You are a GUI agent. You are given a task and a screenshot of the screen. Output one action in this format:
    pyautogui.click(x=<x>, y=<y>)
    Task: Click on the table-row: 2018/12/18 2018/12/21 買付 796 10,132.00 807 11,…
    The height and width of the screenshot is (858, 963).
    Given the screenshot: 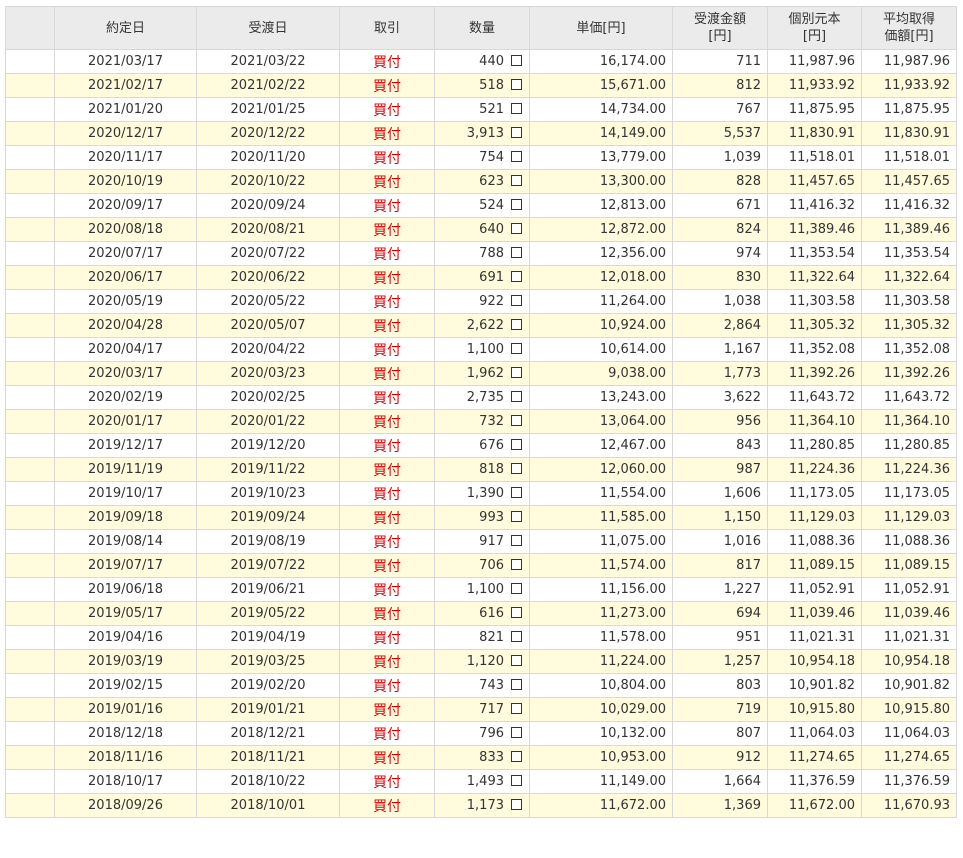 What is the action you would take?
    pyautogui.click(x=481, y=733)
    